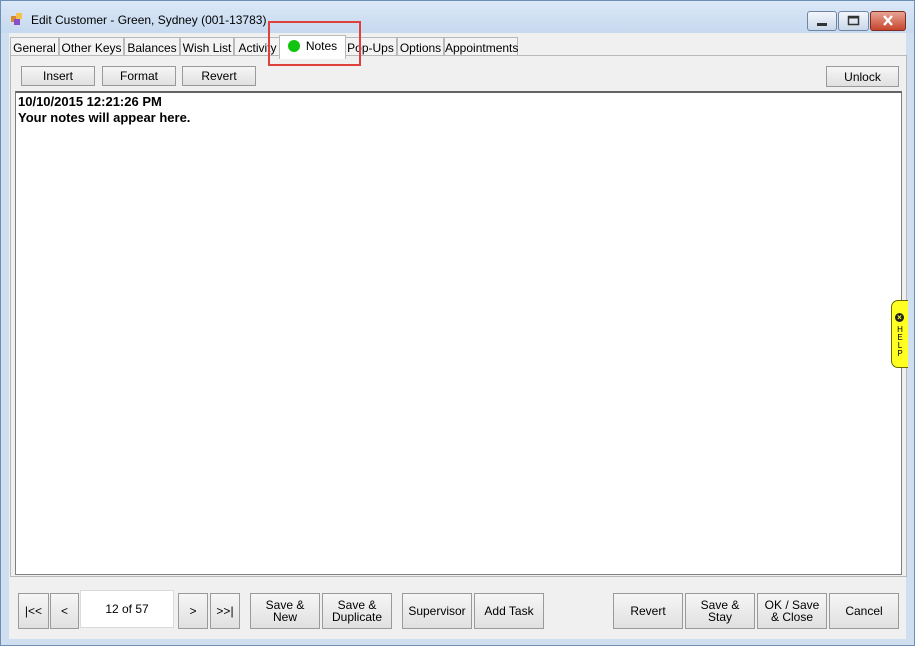 Image resolution: width=915 pixels, height=646 pixels. I want to click on insert-button: Insert, so click(58, 76).